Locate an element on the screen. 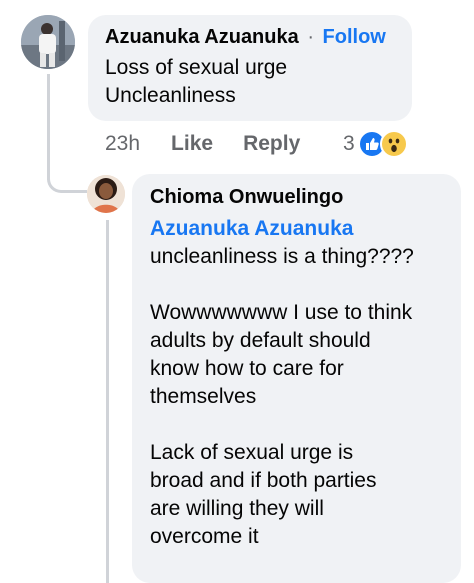  reply-button: Reply is located at coordinates (271, 144).